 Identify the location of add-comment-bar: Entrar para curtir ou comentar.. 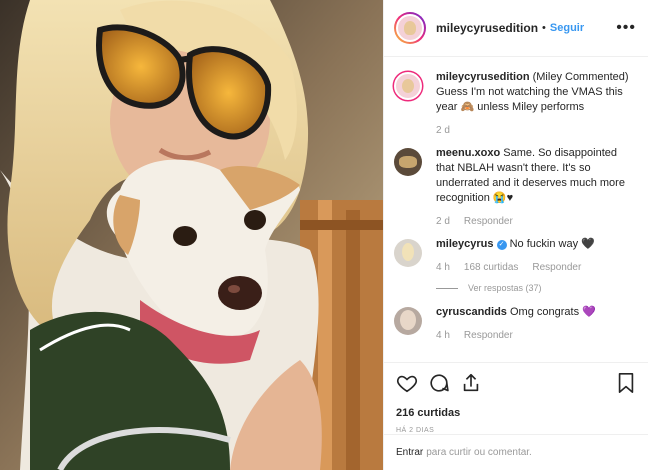
(516, 452).